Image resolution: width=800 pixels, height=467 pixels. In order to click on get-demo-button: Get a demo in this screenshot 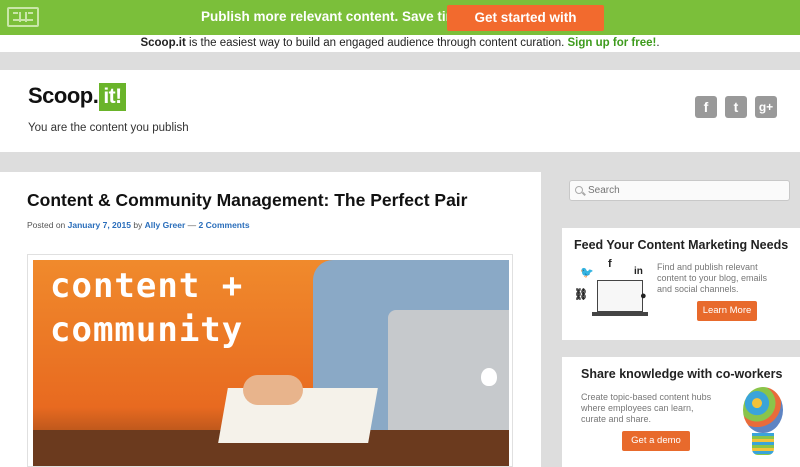, I will do `click(656, 441)`.